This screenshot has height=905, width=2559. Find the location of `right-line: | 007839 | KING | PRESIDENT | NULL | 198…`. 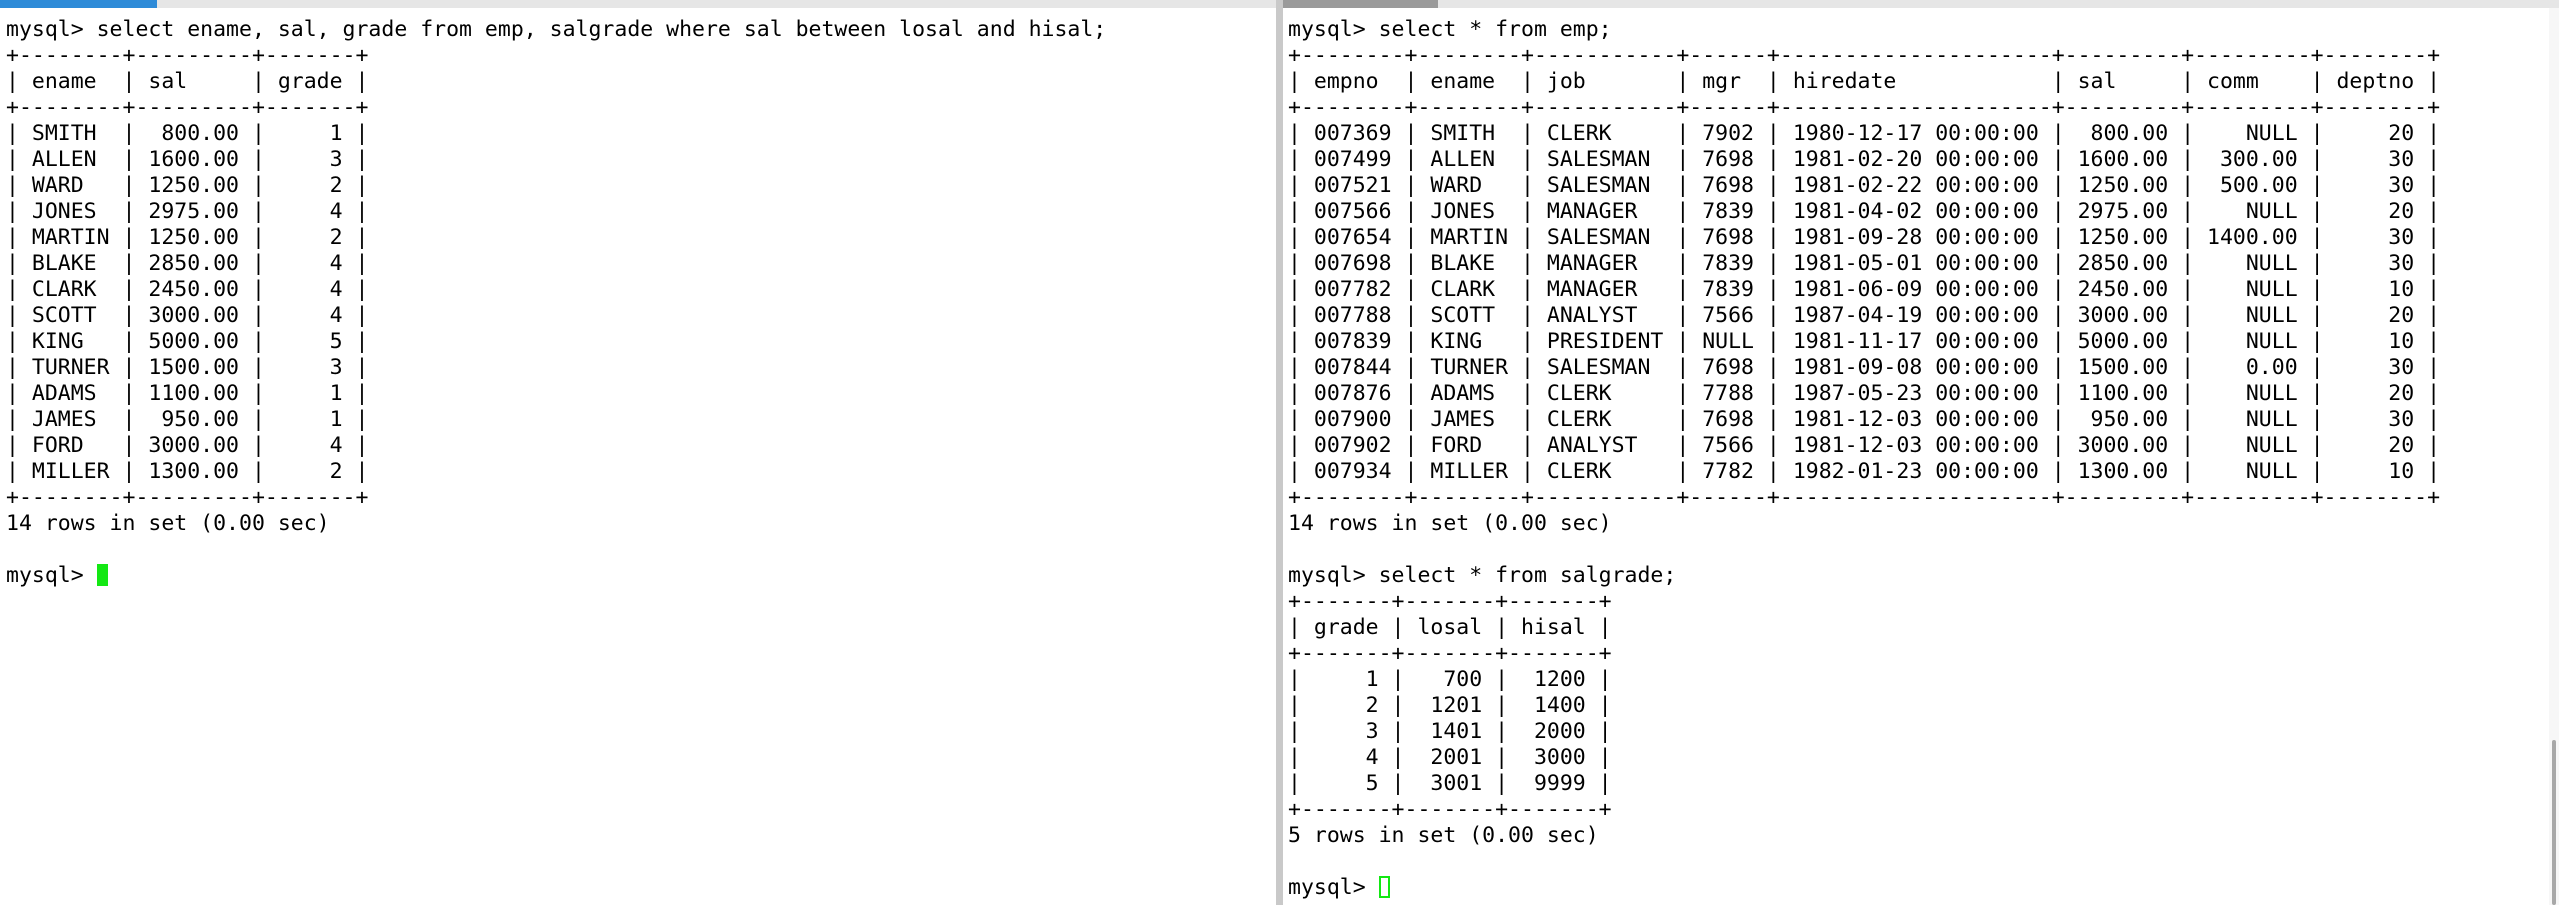

right-line: | 007839 | KING | PRESIDENT | NULL | 198… is located at coordinates (1864, 341).